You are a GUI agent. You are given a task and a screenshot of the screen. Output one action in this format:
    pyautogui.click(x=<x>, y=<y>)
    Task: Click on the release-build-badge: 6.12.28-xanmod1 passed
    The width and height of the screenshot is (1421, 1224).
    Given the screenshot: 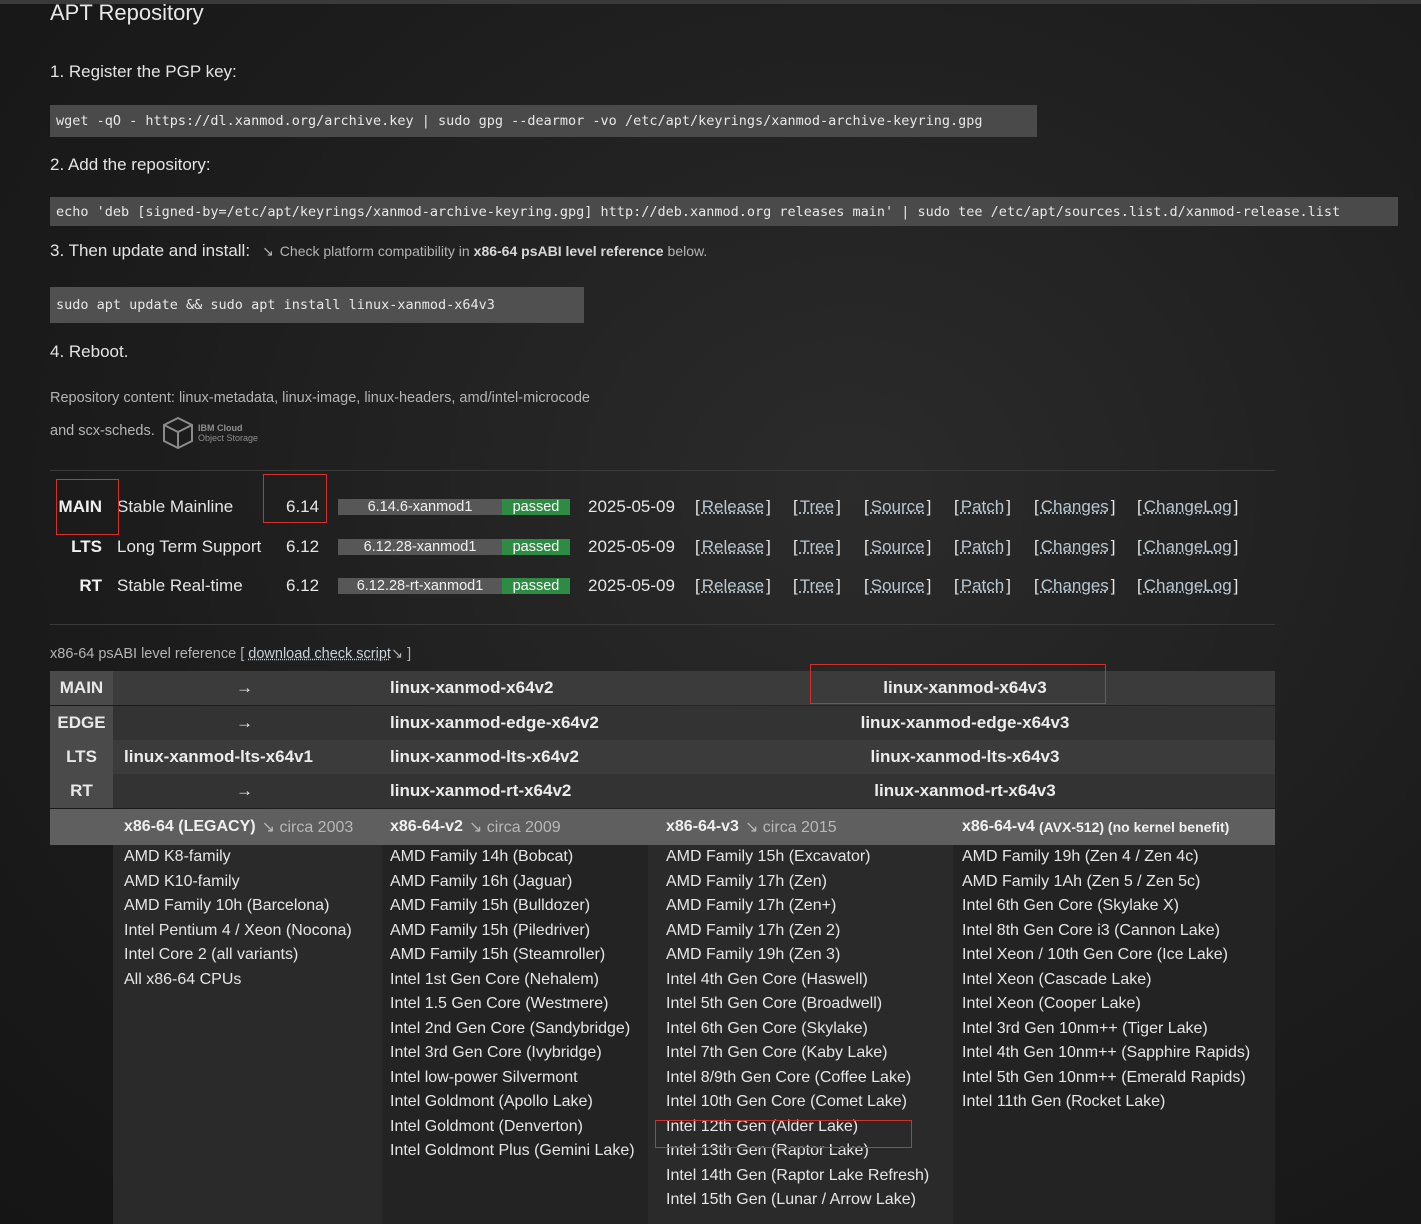 What is the action you would take?
    pyautogui.click(x=454, y=547)
    